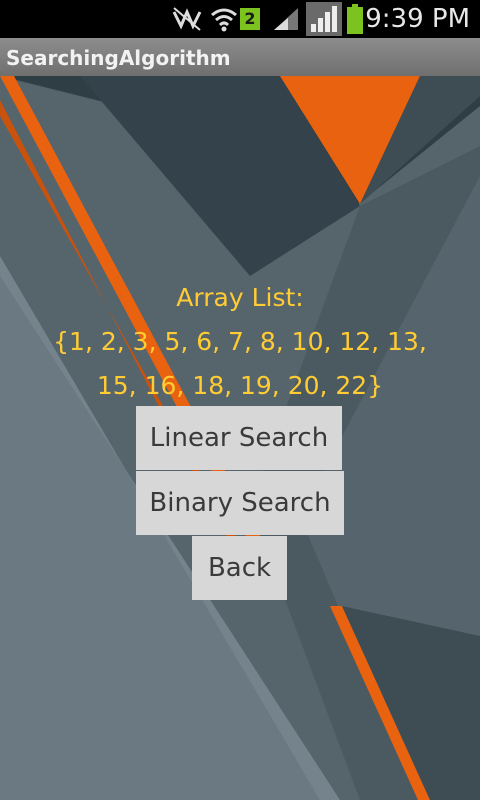 This screenshot has width=480, height=800. Describe the element at coordinates (417, 19) in the screenshot. I see `status-time: 9:39 PM` at that location.